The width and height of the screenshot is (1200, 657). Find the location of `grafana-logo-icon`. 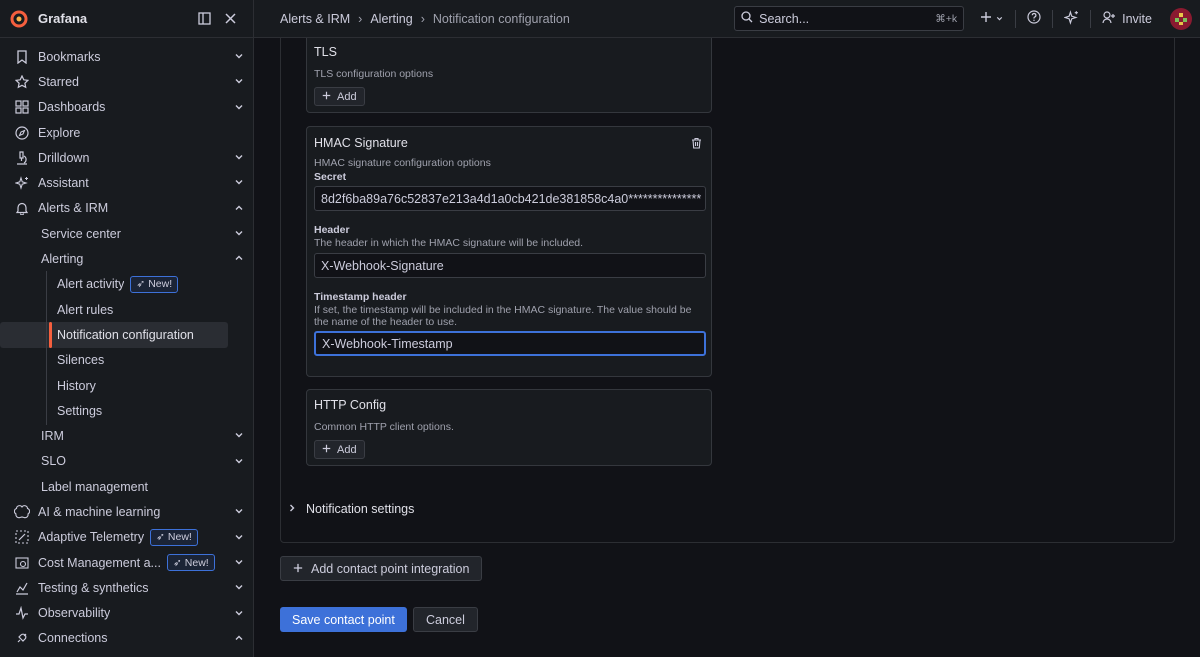

grafana-logo-icon is located at coordinates (19, 19).